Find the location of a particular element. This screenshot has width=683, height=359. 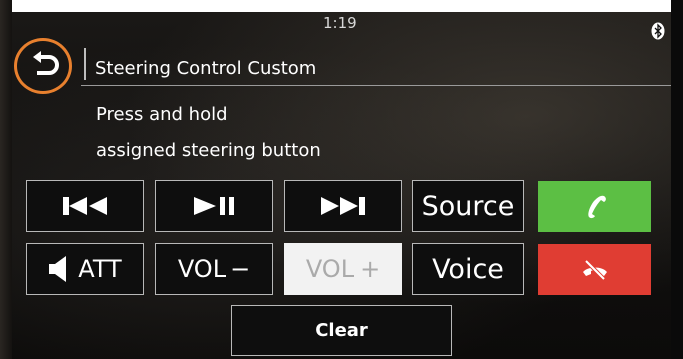

next-track-button is located at coordinates (343, 206).